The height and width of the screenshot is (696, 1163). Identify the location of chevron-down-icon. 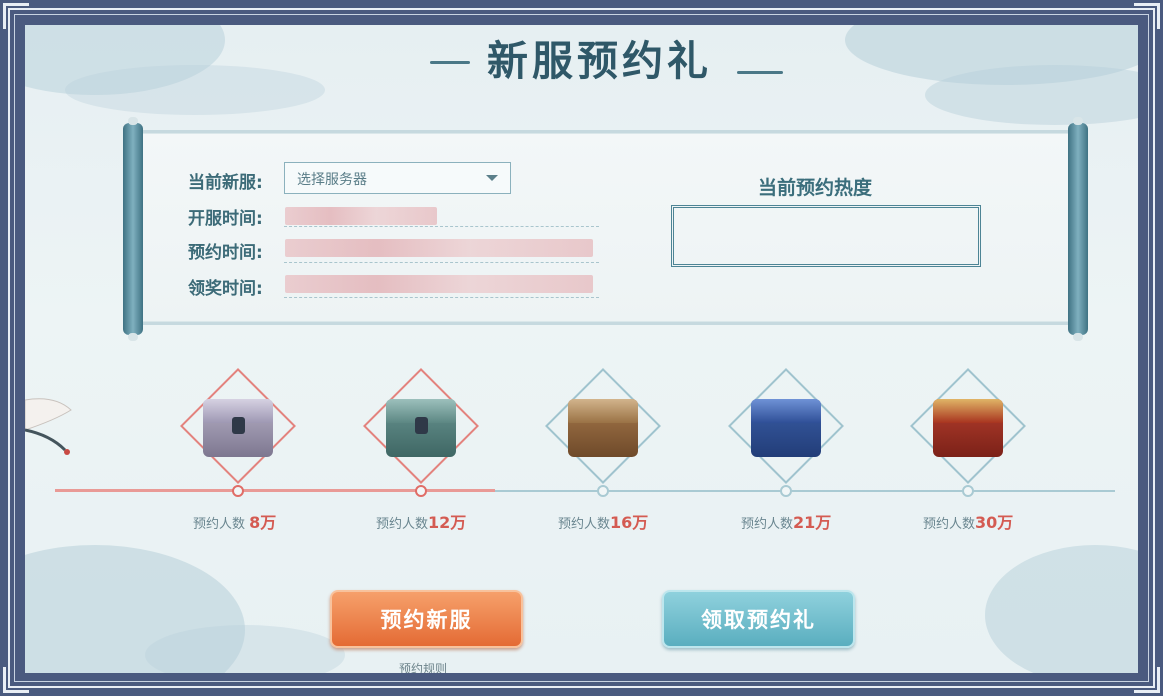
(492, 178).